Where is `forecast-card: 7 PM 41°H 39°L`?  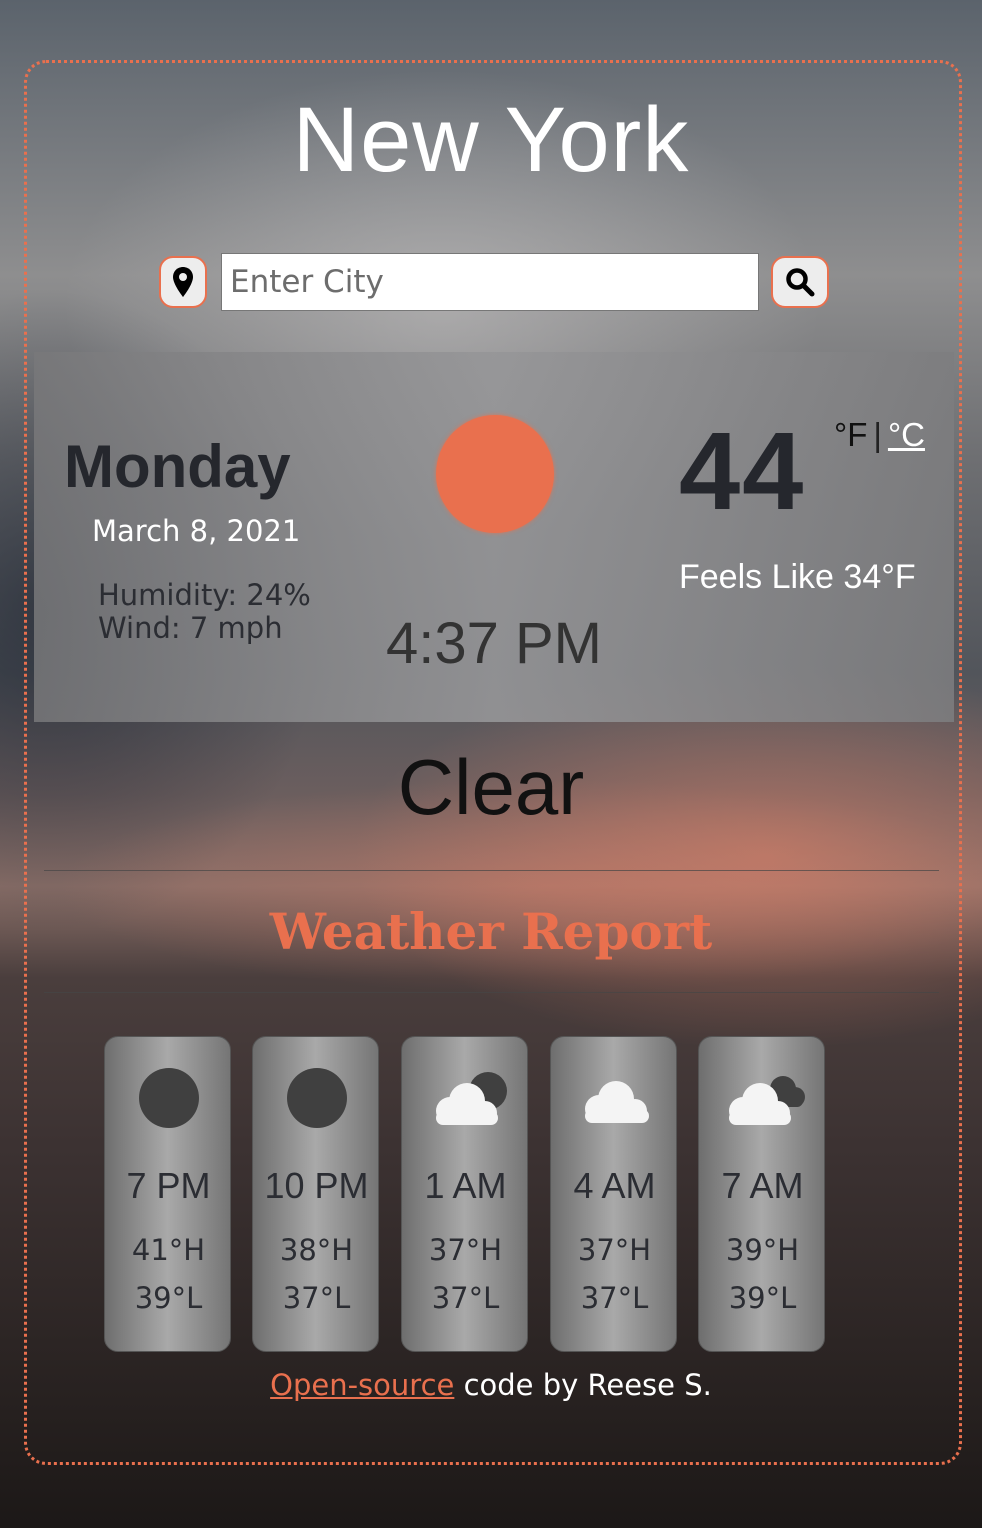 forecast-card: 7 PM 41°H 39°L is located at coordinates (167, 1194).